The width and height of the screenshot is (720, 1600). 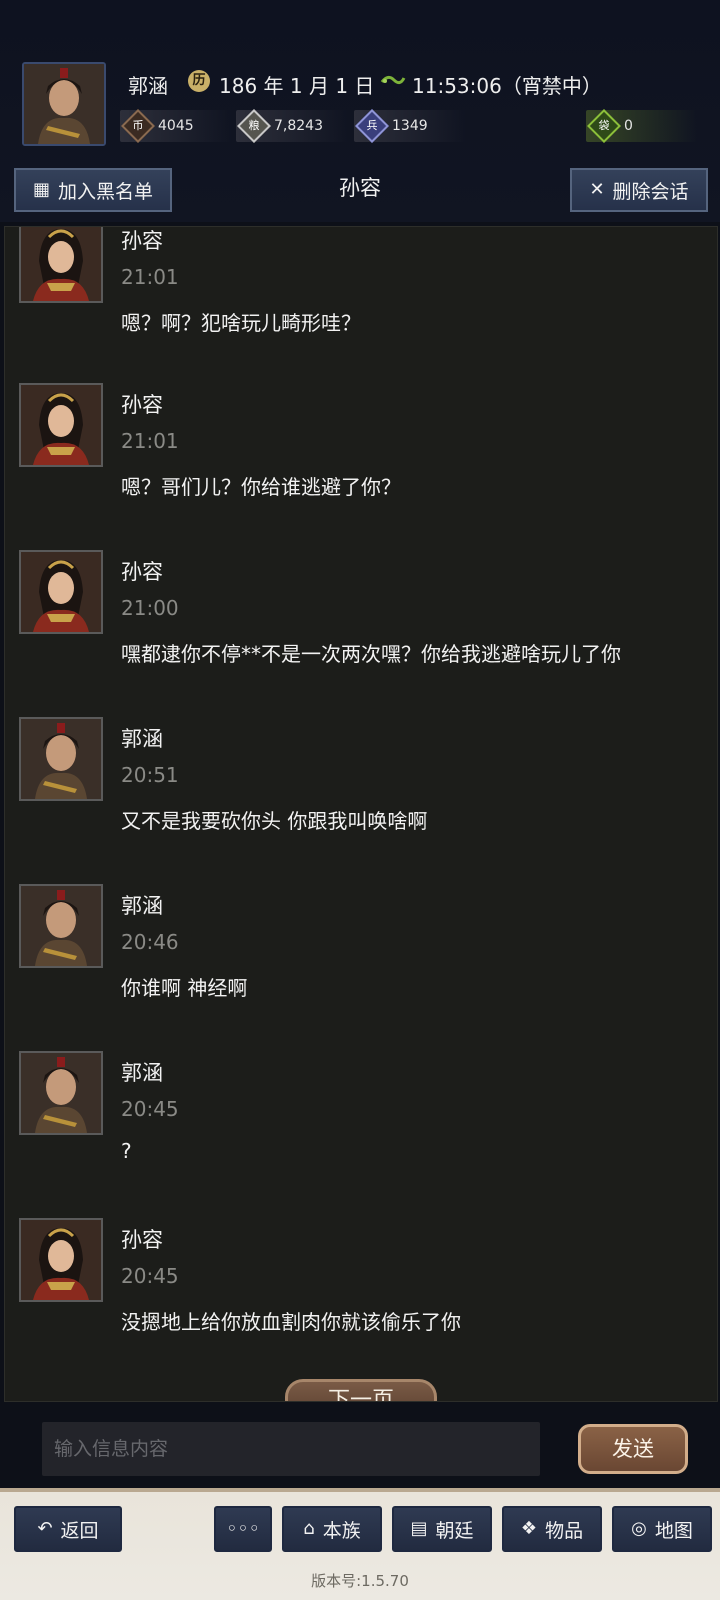 I want to click on clan-button: ⌂ 本族, so click(x=332, y=1529).